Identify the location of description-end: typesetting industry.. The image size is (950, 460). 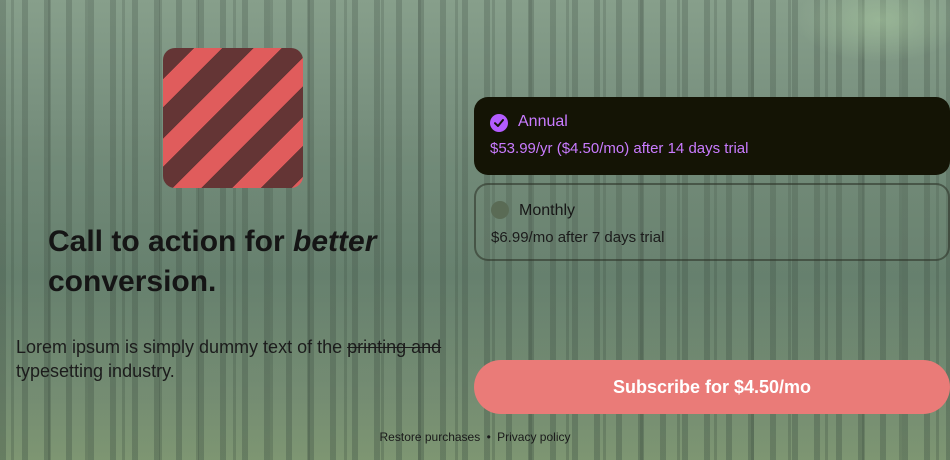
(95, 371).